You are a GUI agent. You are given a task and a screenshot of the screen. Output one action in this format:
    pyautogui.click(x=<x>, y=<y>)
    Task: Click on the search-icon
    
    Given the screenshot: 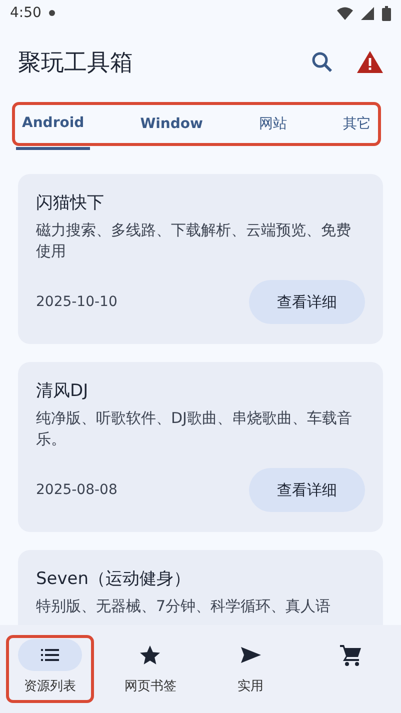 What is the action you would take?
    pyautogui.click(x=322, y=62)
    